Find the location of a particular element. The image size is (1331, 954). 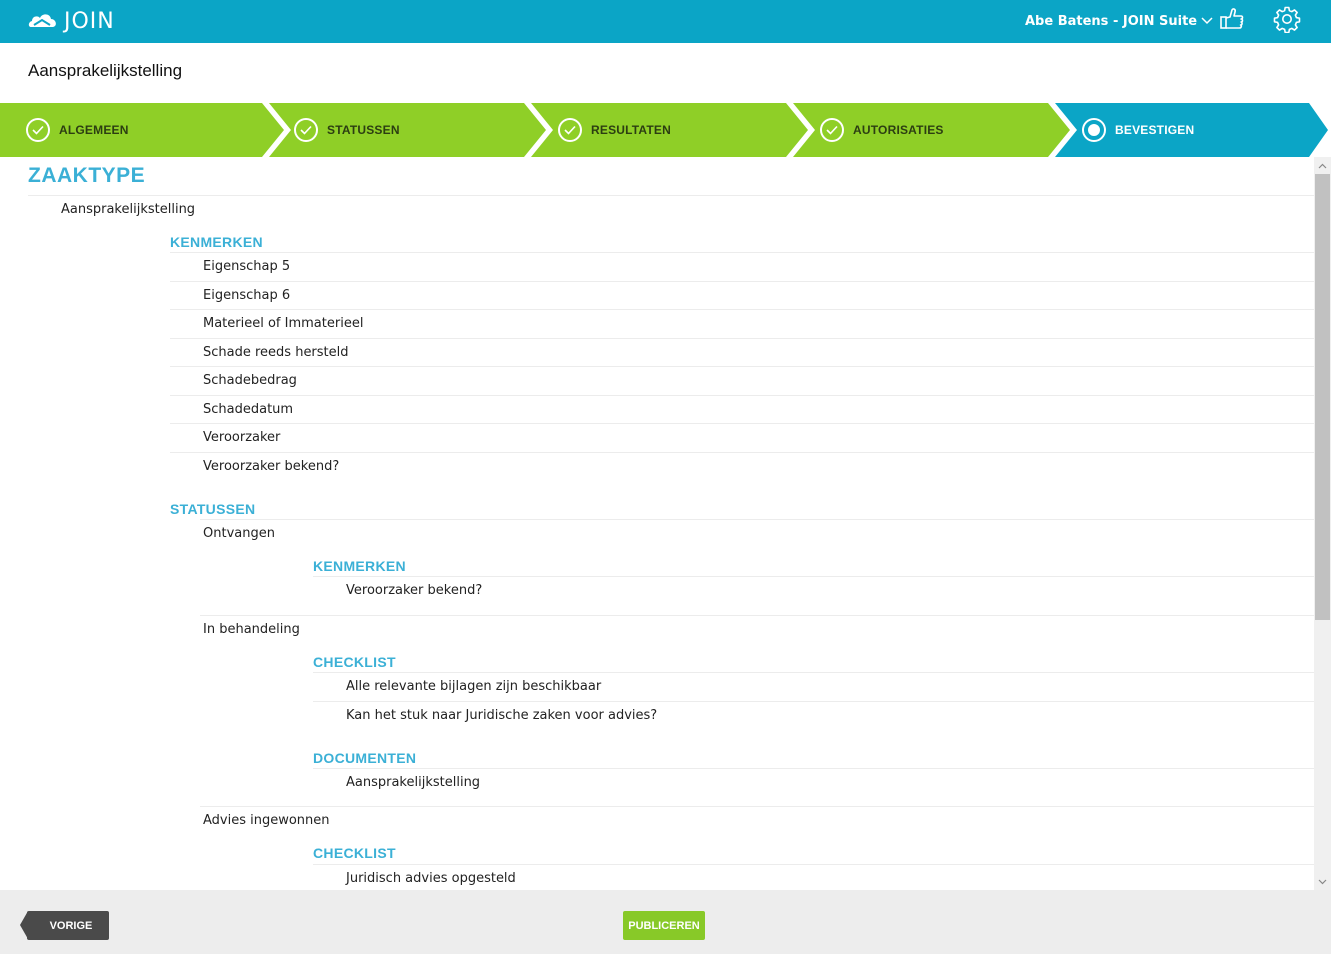

footer-bar: VORIGE PUBLICEREN is located at coordinates (665, 922).